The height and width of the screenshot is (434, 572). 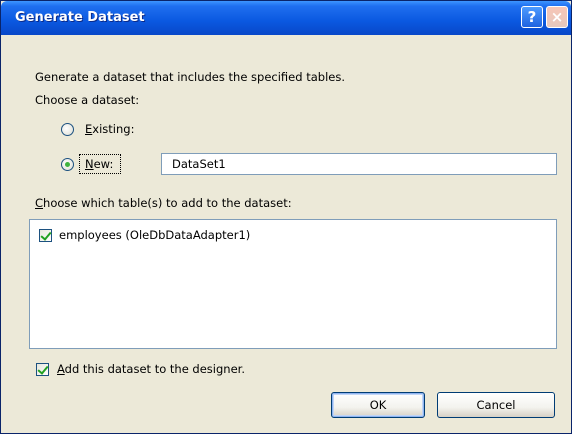 I want to click on close-button: ×, so click(x=557, y=17).